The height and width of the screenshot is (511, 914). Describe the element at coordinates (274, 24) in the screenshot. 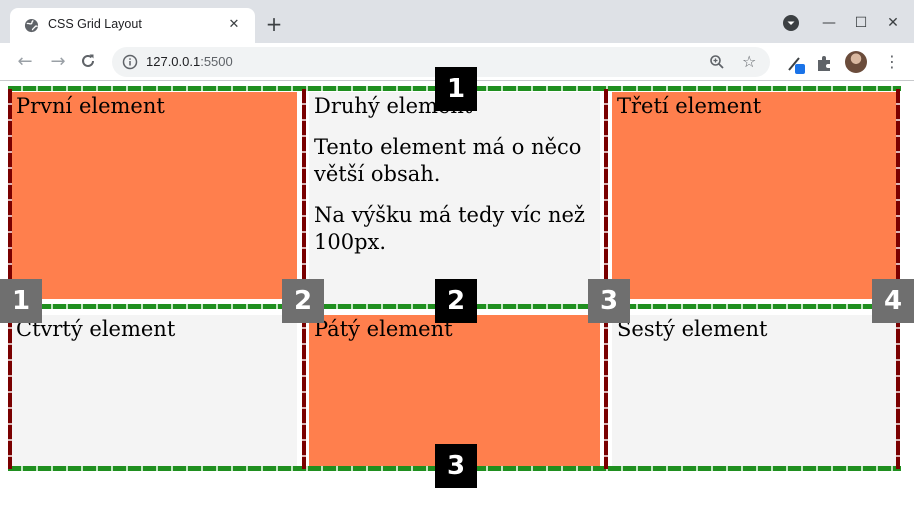

I see `new-tab-button: +` at that location.